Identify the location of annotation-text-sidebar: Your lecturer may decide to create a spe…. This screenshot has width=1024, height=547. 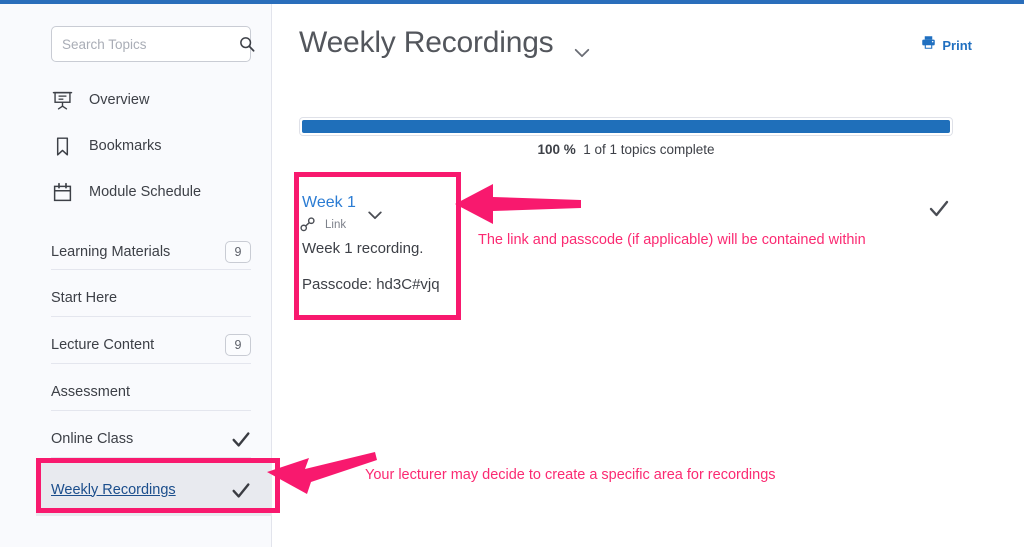
(570, 475).